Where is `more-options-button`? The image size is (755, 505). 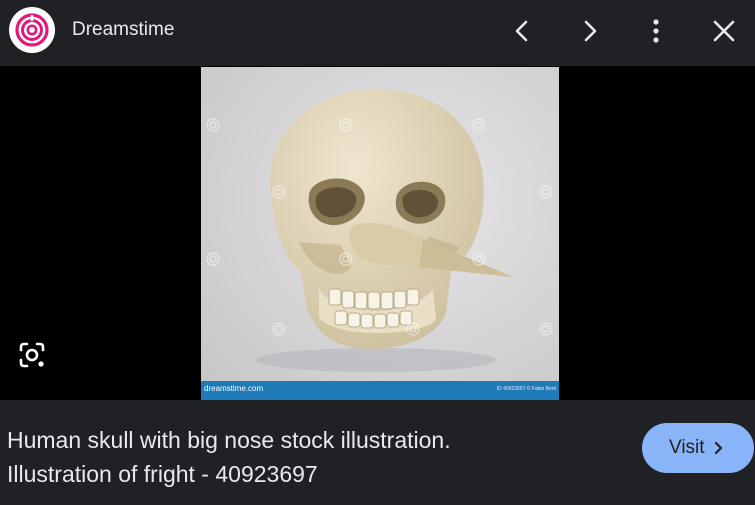 more-options-button is located at coordinates (656, 31).